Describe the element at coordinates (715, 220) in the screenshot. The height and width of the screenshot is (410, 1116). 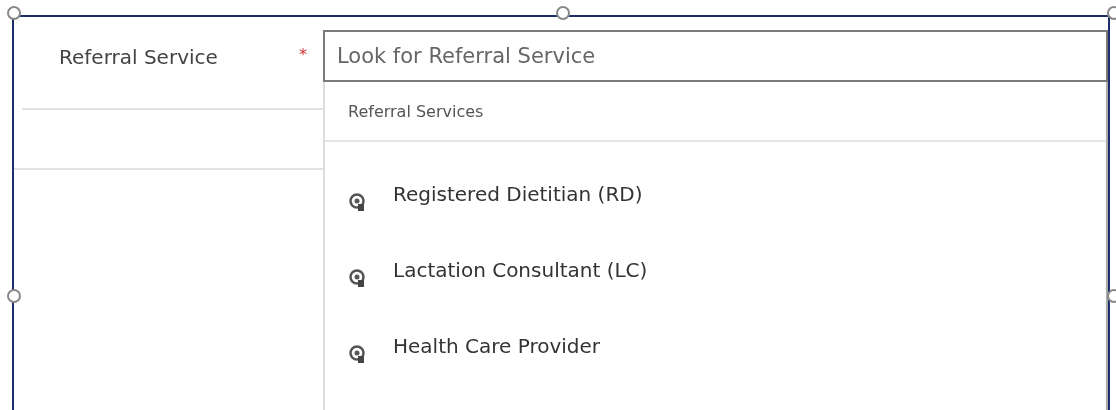
I see `dropdown-item: Registered Dietitian (RD)` at that location.